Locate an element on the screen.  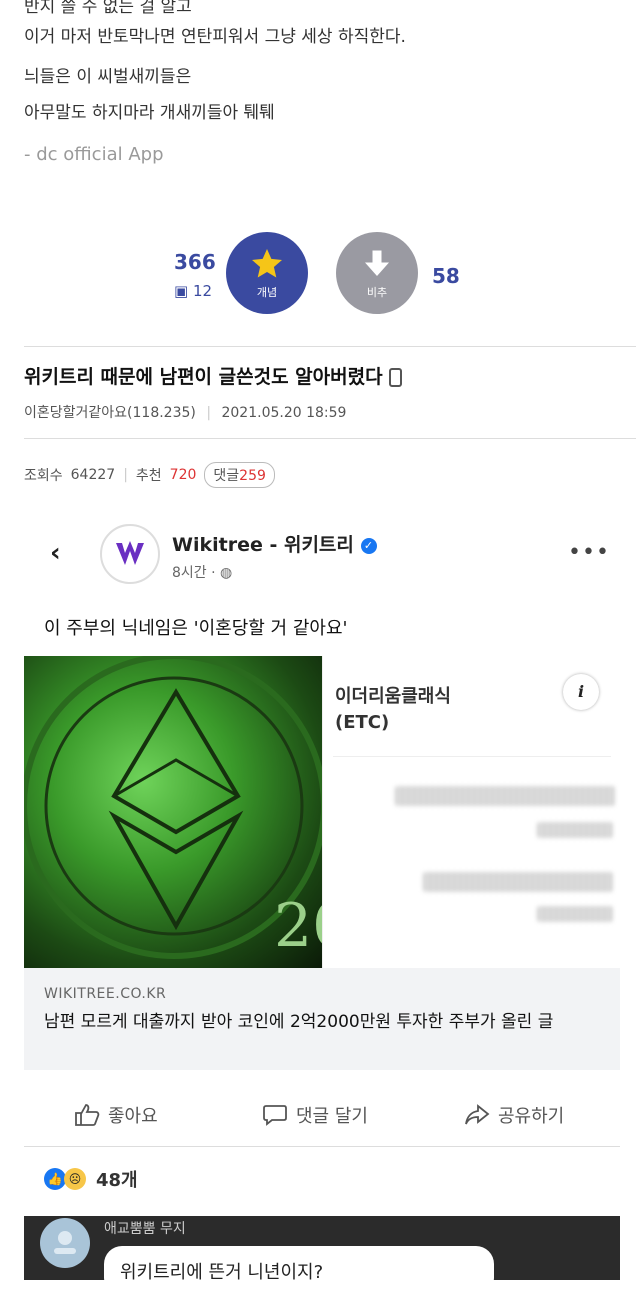
downvote-button: 비추 is located at coordinates (377, 273).